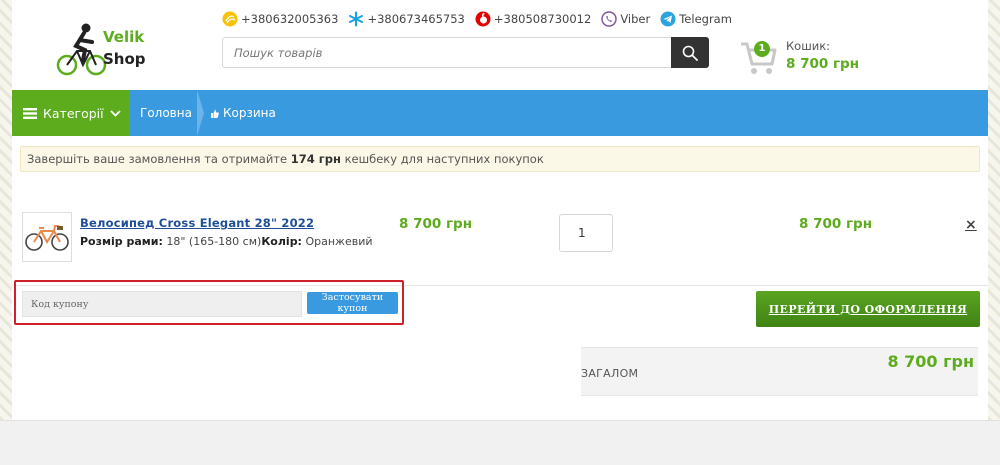 The height and width of the screenshot is (465, 1000). I want to click on contact-text: Viber, so click(635, 19).